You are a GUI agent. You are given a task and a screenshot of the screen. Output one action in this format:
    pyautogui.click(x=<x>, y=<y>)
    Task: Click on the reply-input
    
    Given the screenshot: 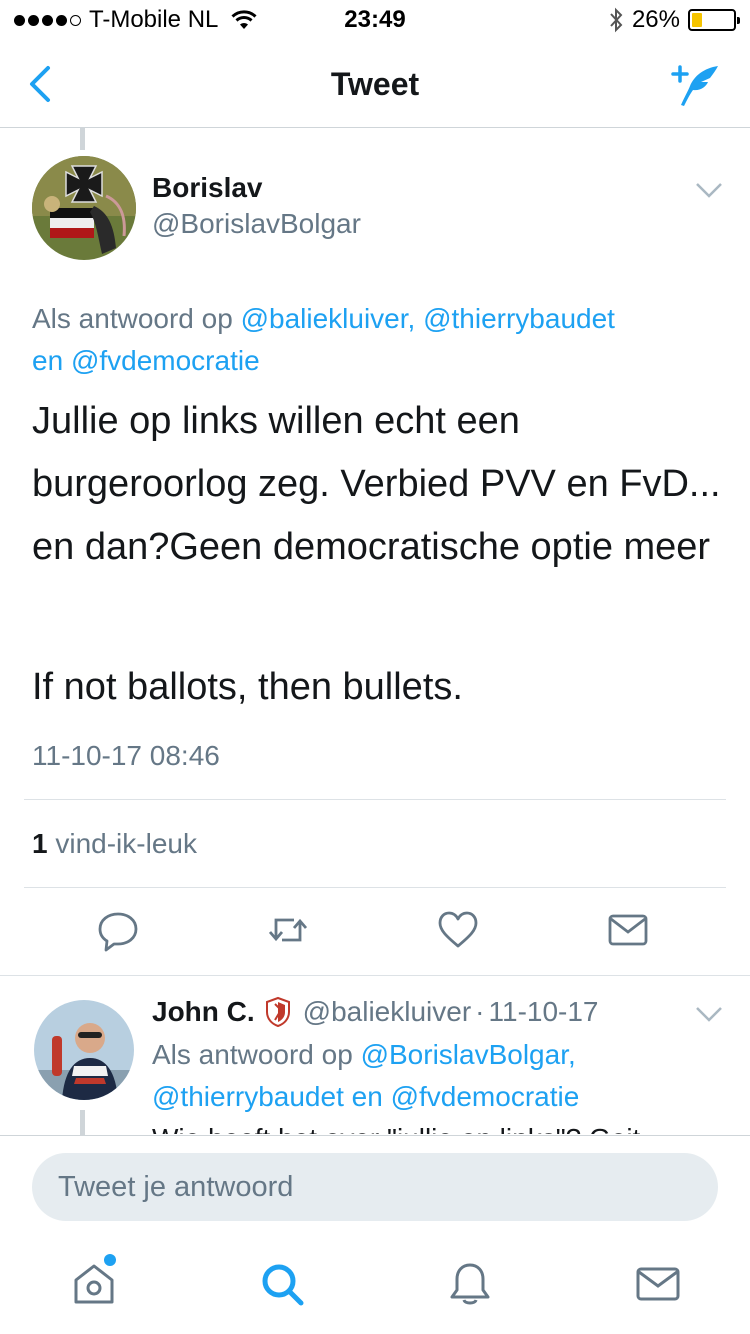 What is the action you would take?
    pyautogui.click(x=375, y=1187)
    